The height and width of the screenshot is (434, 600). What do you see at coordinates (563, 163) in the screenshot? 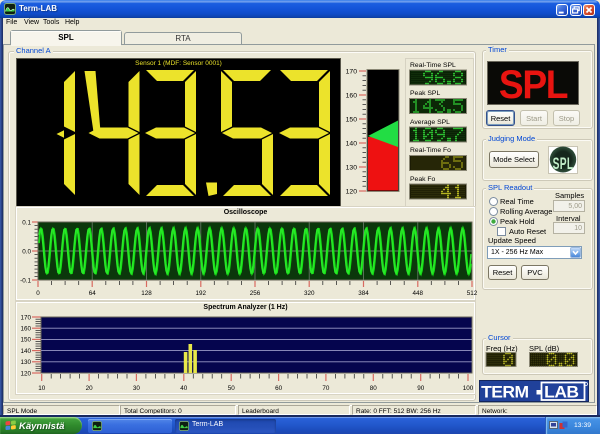
I see `svg-text: SPL` at bounding box center [563, 163].